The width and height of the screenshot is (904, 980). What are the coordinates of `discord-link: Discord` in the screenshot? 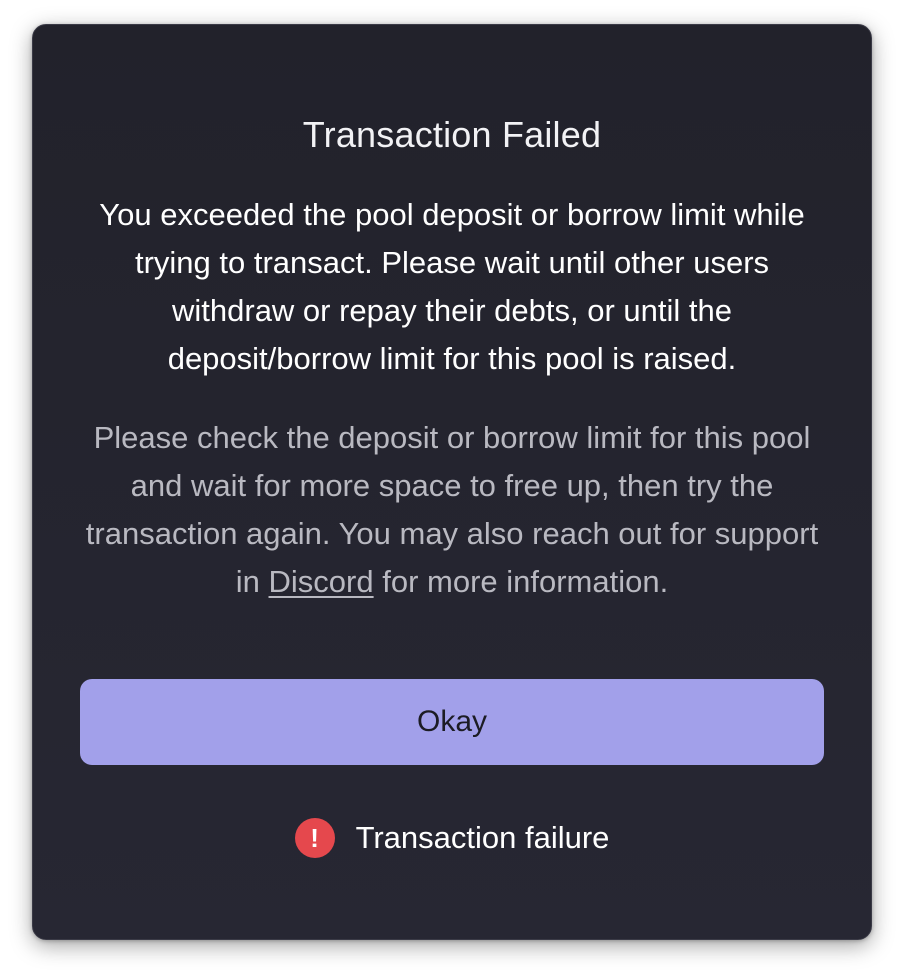 It's located at (321, 581).